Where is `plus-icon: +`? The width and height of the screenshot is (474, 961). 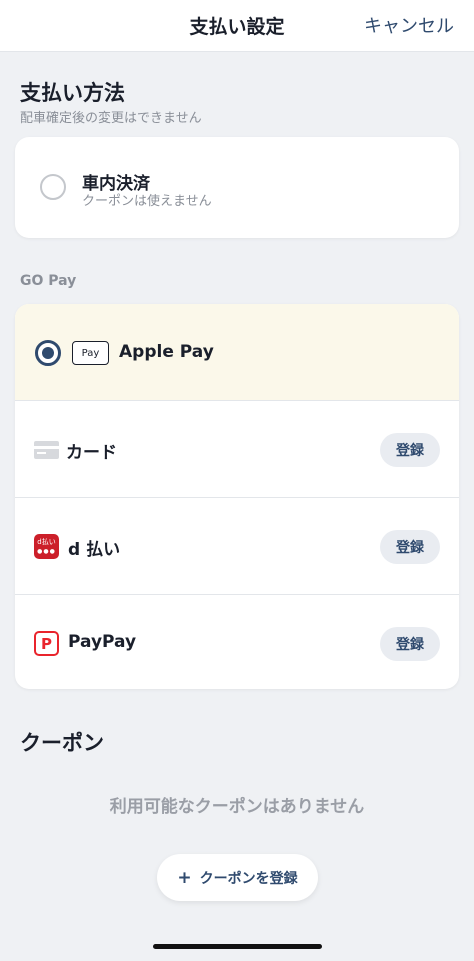
plus-icon: + is located at coordinates (184, 877).